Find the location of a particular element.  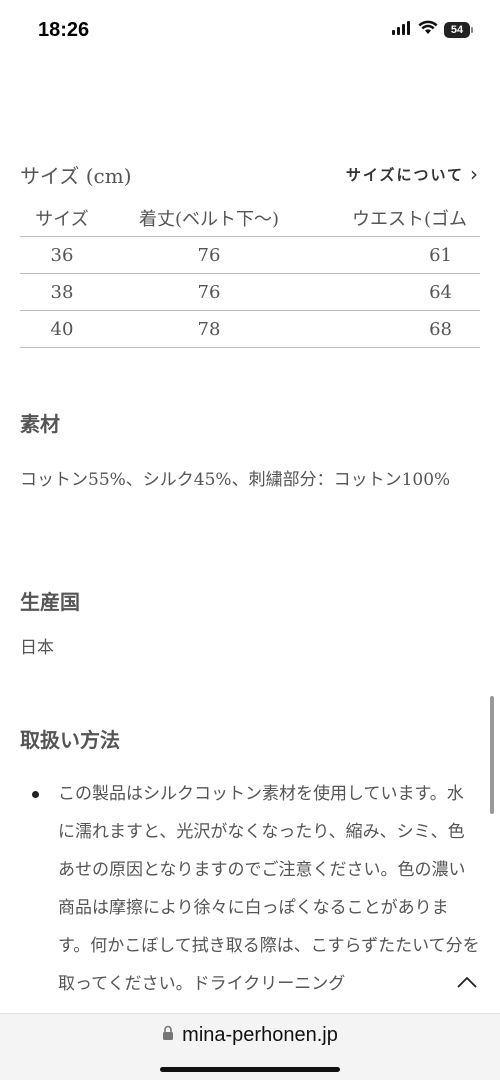

wifi-icon is located at coordinates (428, 29).